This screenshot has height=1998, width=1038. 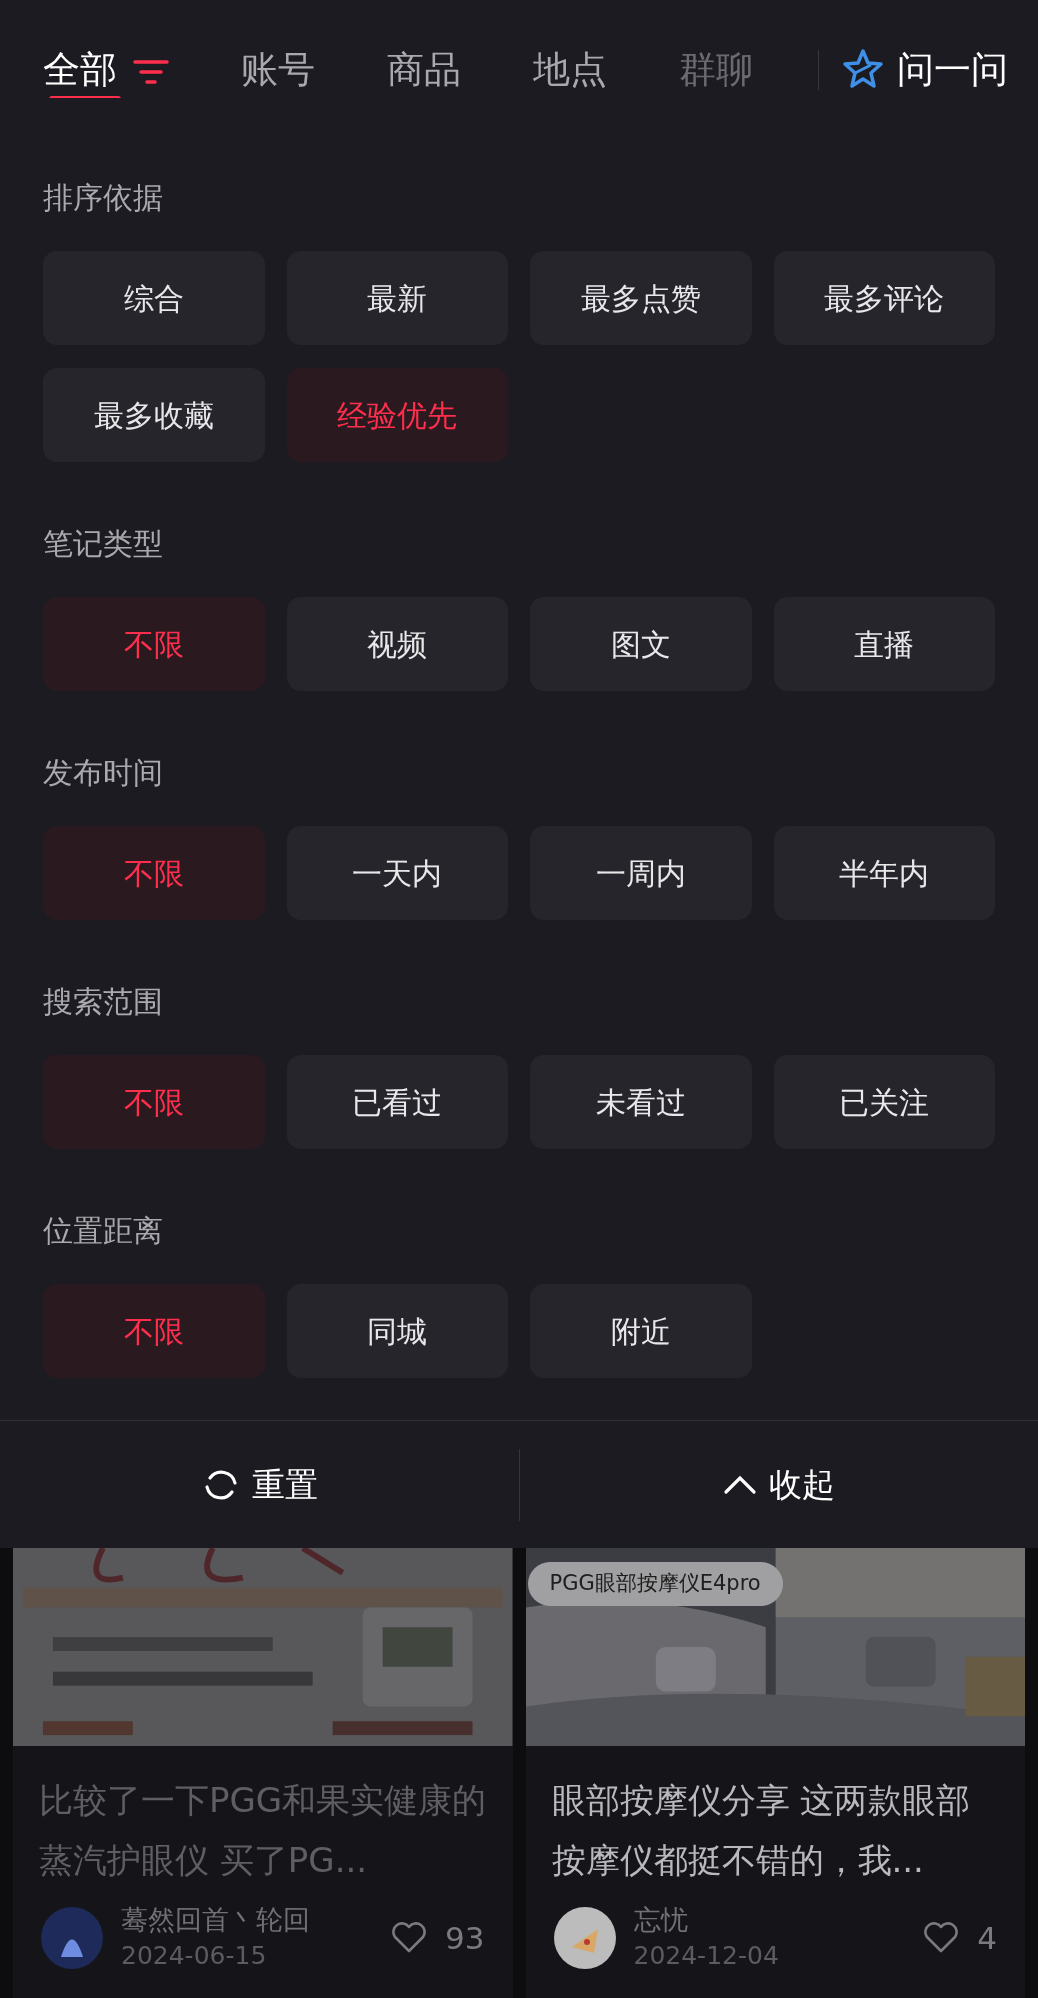 I want to click on tab: 账号, so click(x=278, y=70).